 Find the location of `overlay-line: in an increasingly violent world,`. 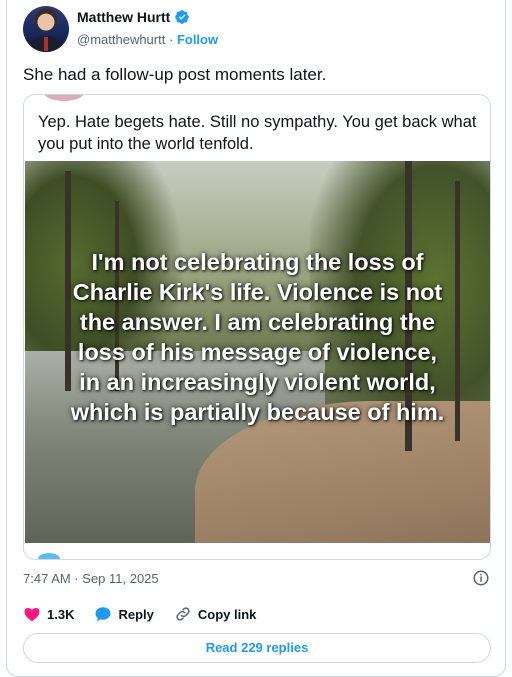

overlay-line: in an increasingly violent world, is located at coordinates (257, 382).